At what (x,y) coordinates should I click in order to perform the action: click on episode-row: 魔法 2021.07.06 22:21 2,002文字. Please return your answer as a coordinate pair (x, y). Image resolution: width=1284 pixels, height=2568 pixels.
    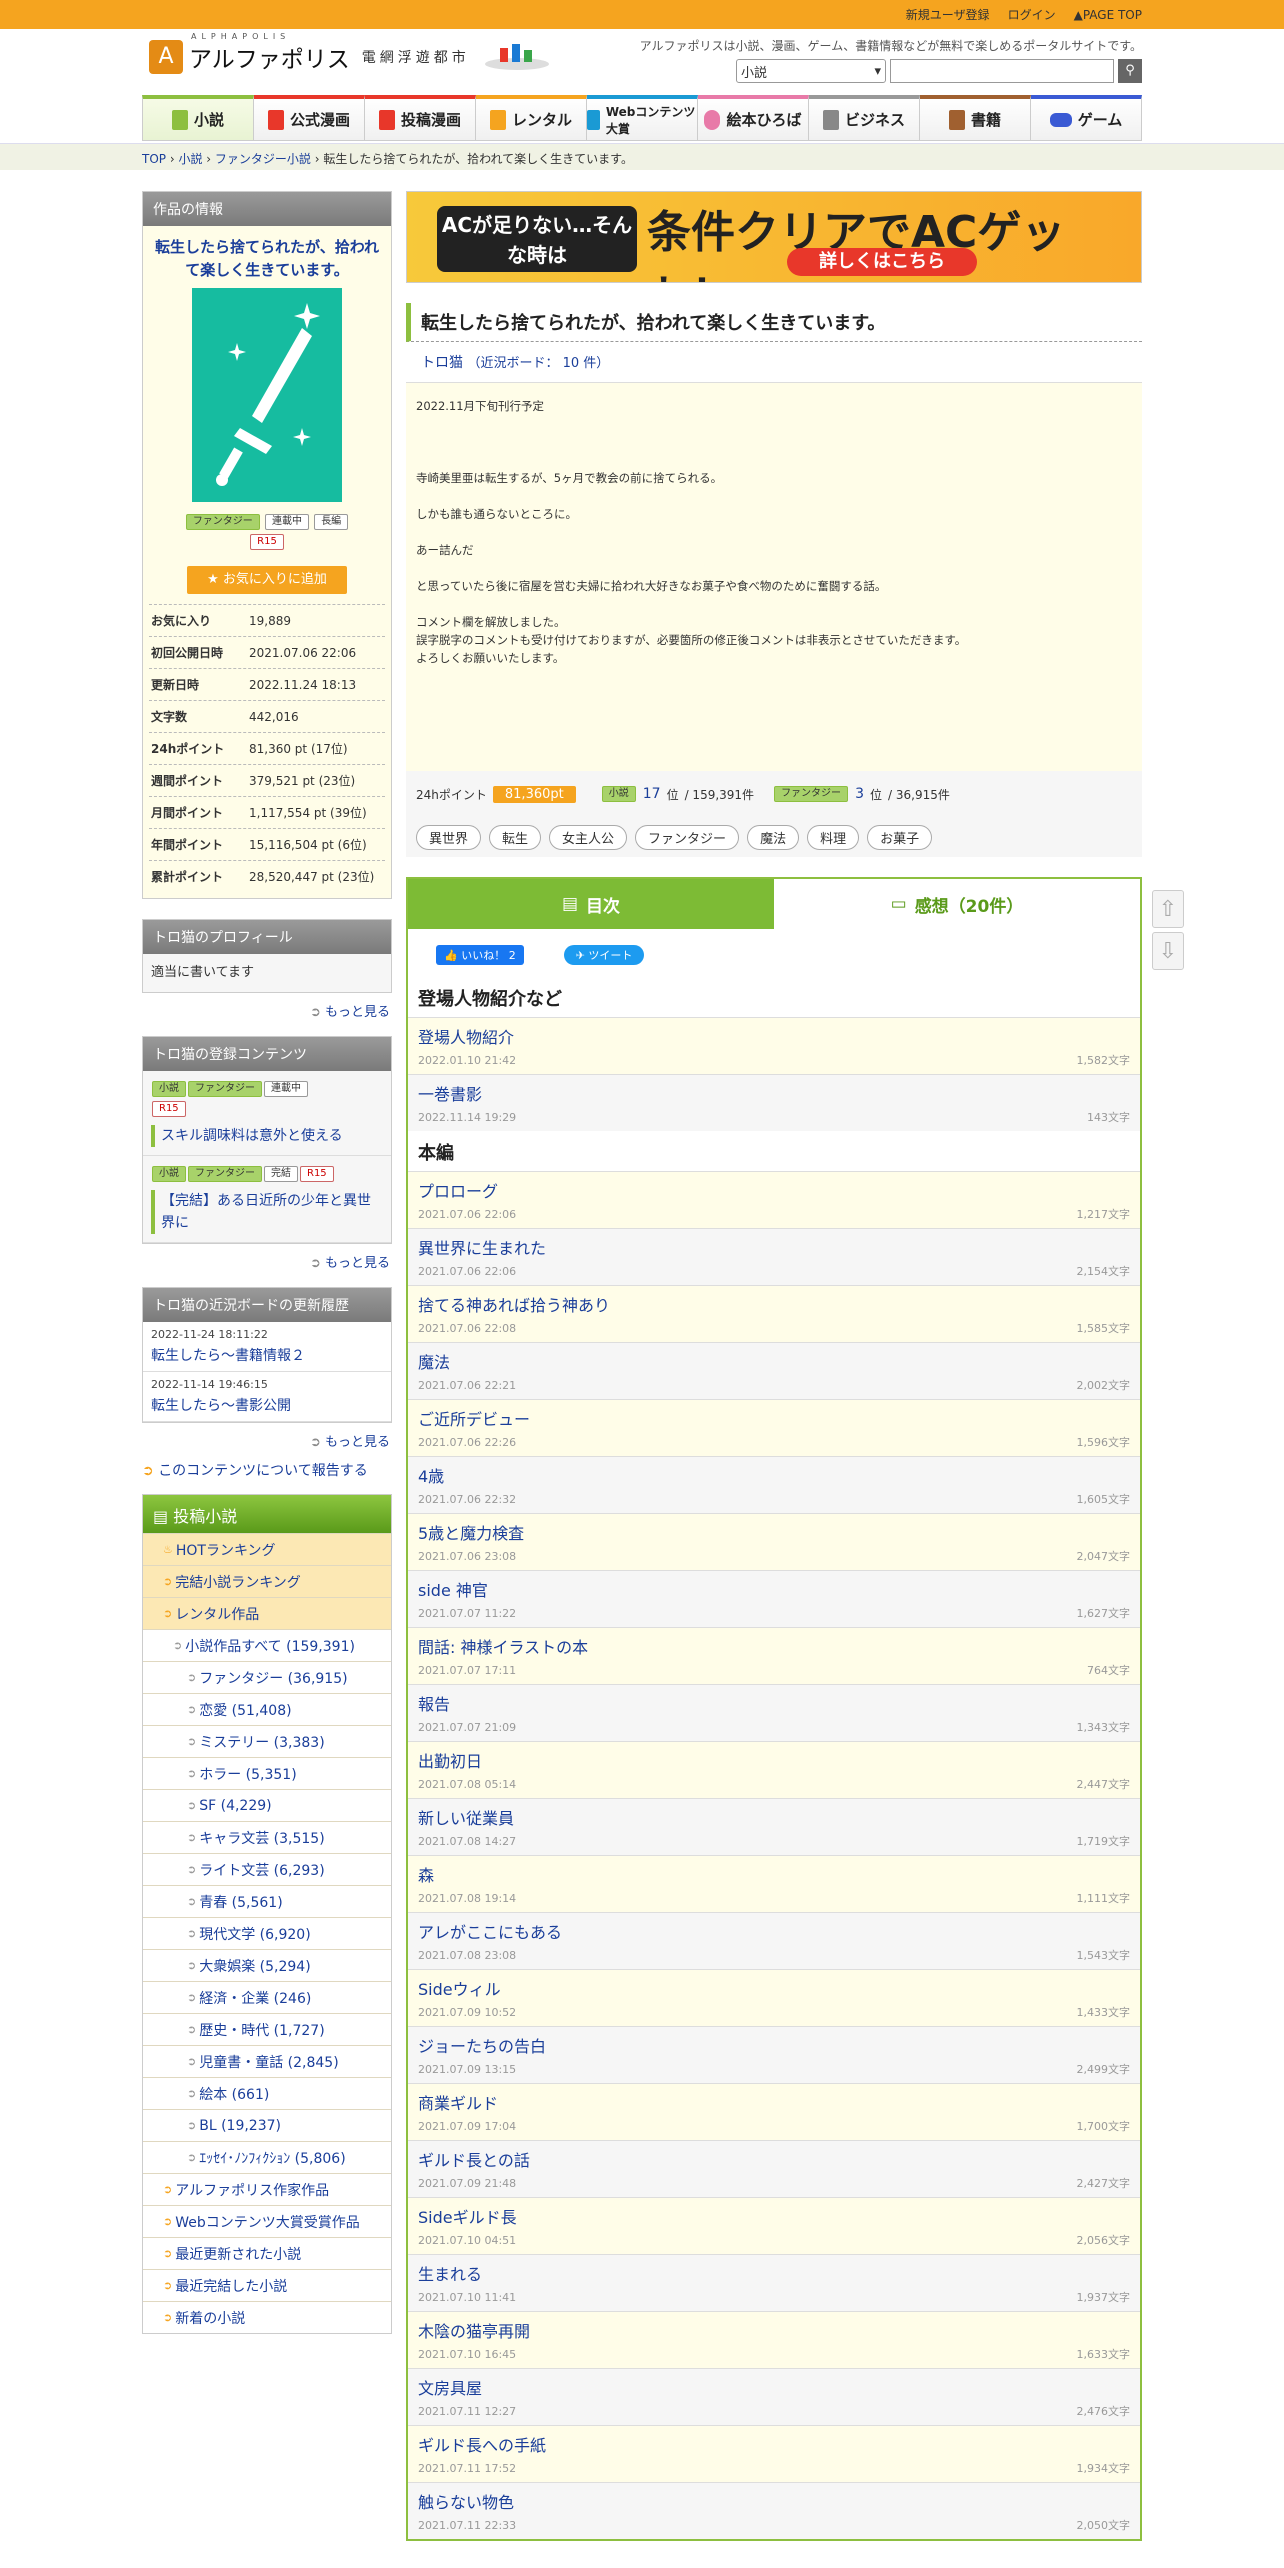
    Looking at the image, I should click on (774, 1370).